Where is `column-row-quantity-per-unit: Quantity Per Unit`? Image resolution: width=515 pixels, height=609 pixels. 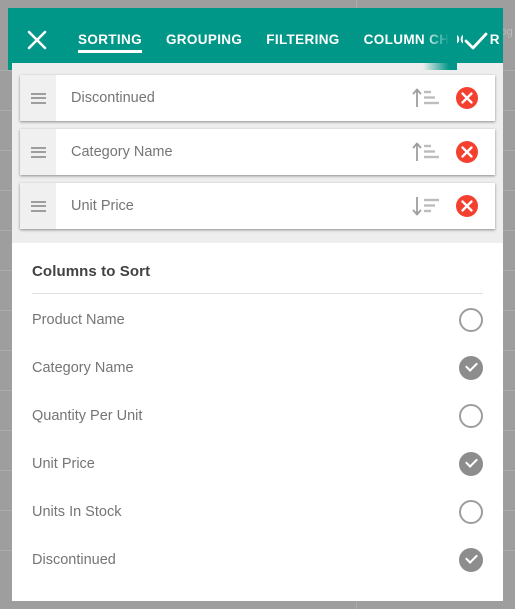 column-row-quantity-per-unit: Quantity Per Unit is located at coordinates (257, 416).